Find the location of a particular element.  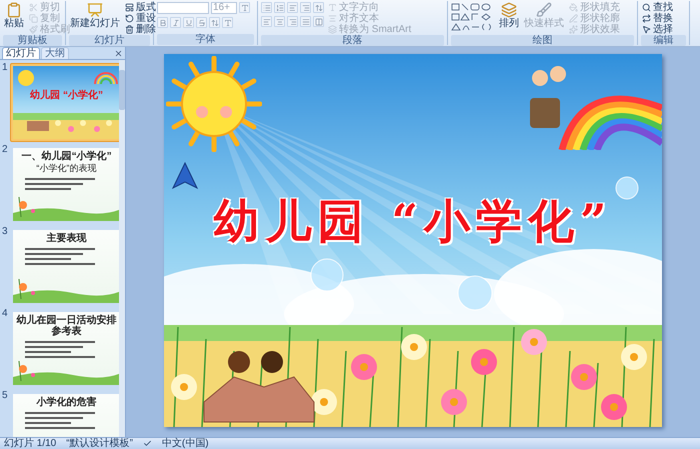

thumbnail-title: 一、幼儿园“小学化” is located at coordinates (67, 156).